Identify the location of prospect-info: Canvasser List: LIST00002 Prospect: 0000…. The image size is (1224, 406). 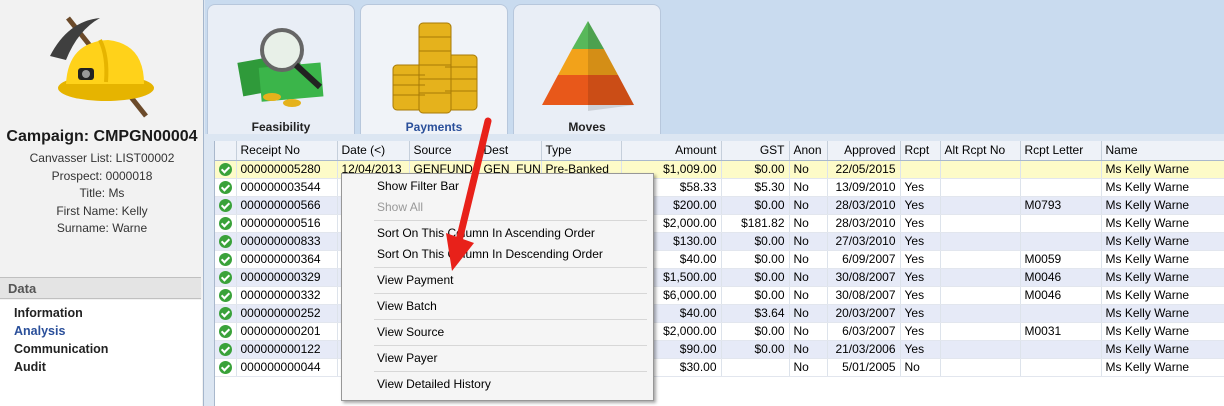
(102, 194).